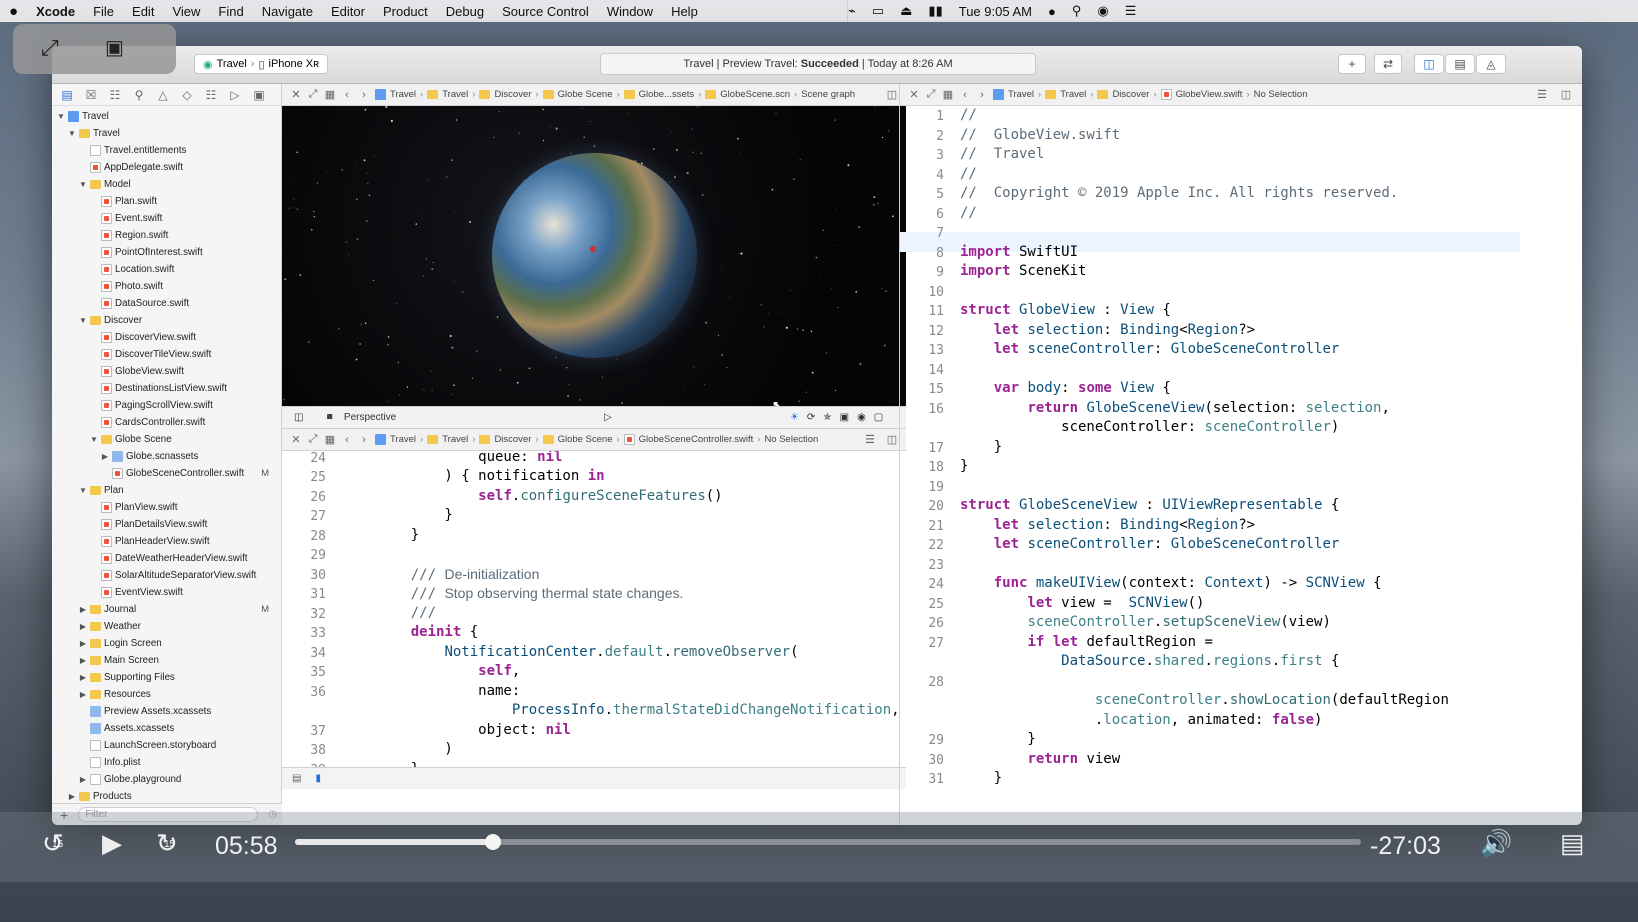 This screenshot has height=922, width=1638. What do you see at coordinates (13, 11) in the screenshot?
I see `apple-icon: ●` at bounding box center [13, 11].